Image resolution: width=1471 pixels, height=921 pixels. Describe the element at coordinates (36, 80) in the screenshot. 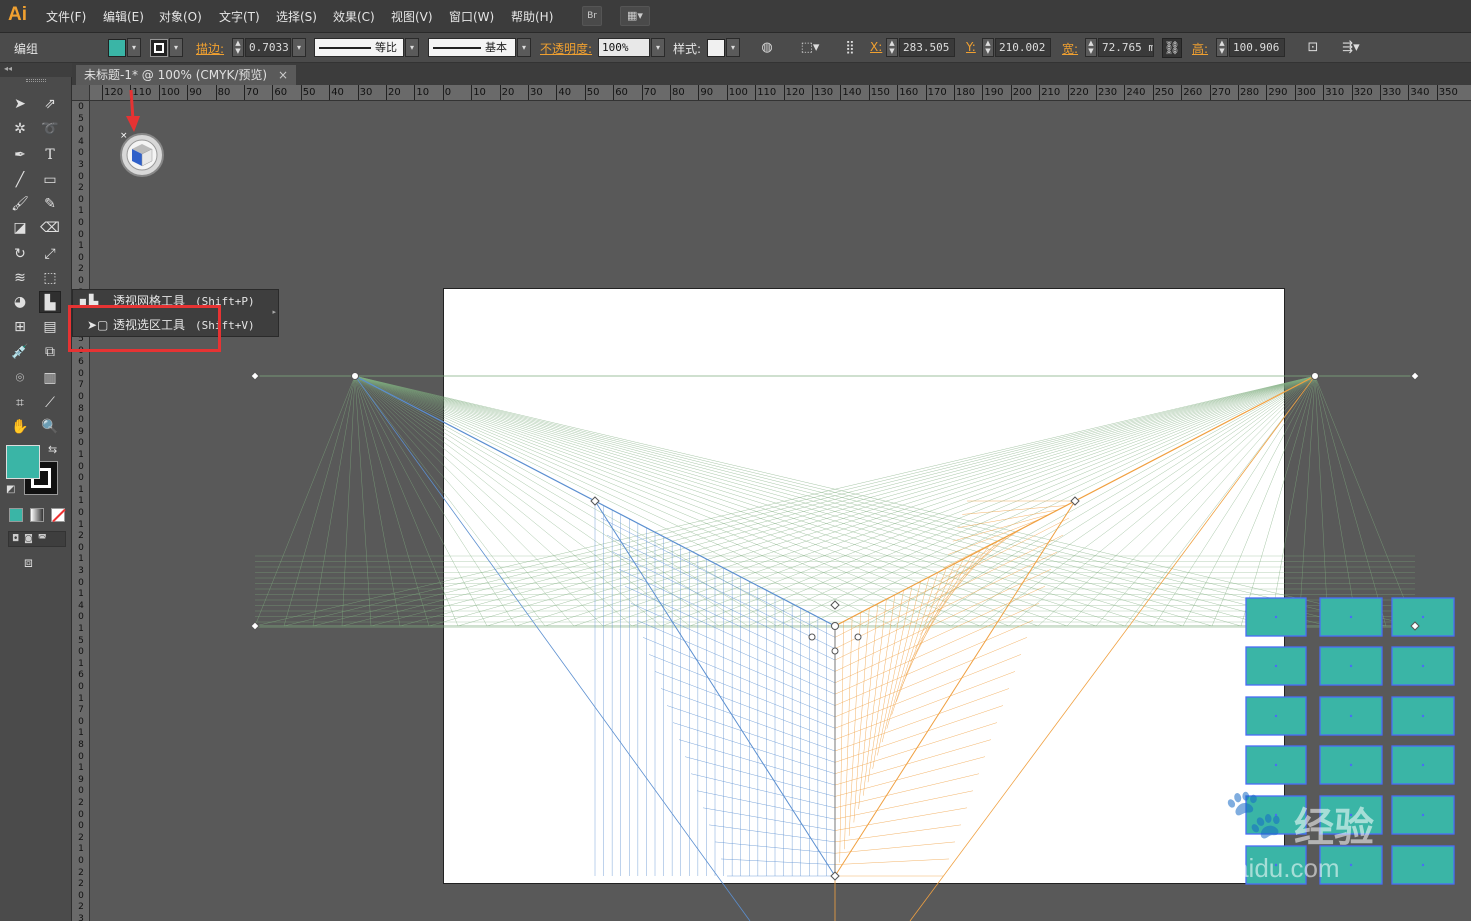

I see `panel-drag-handle` at that location.